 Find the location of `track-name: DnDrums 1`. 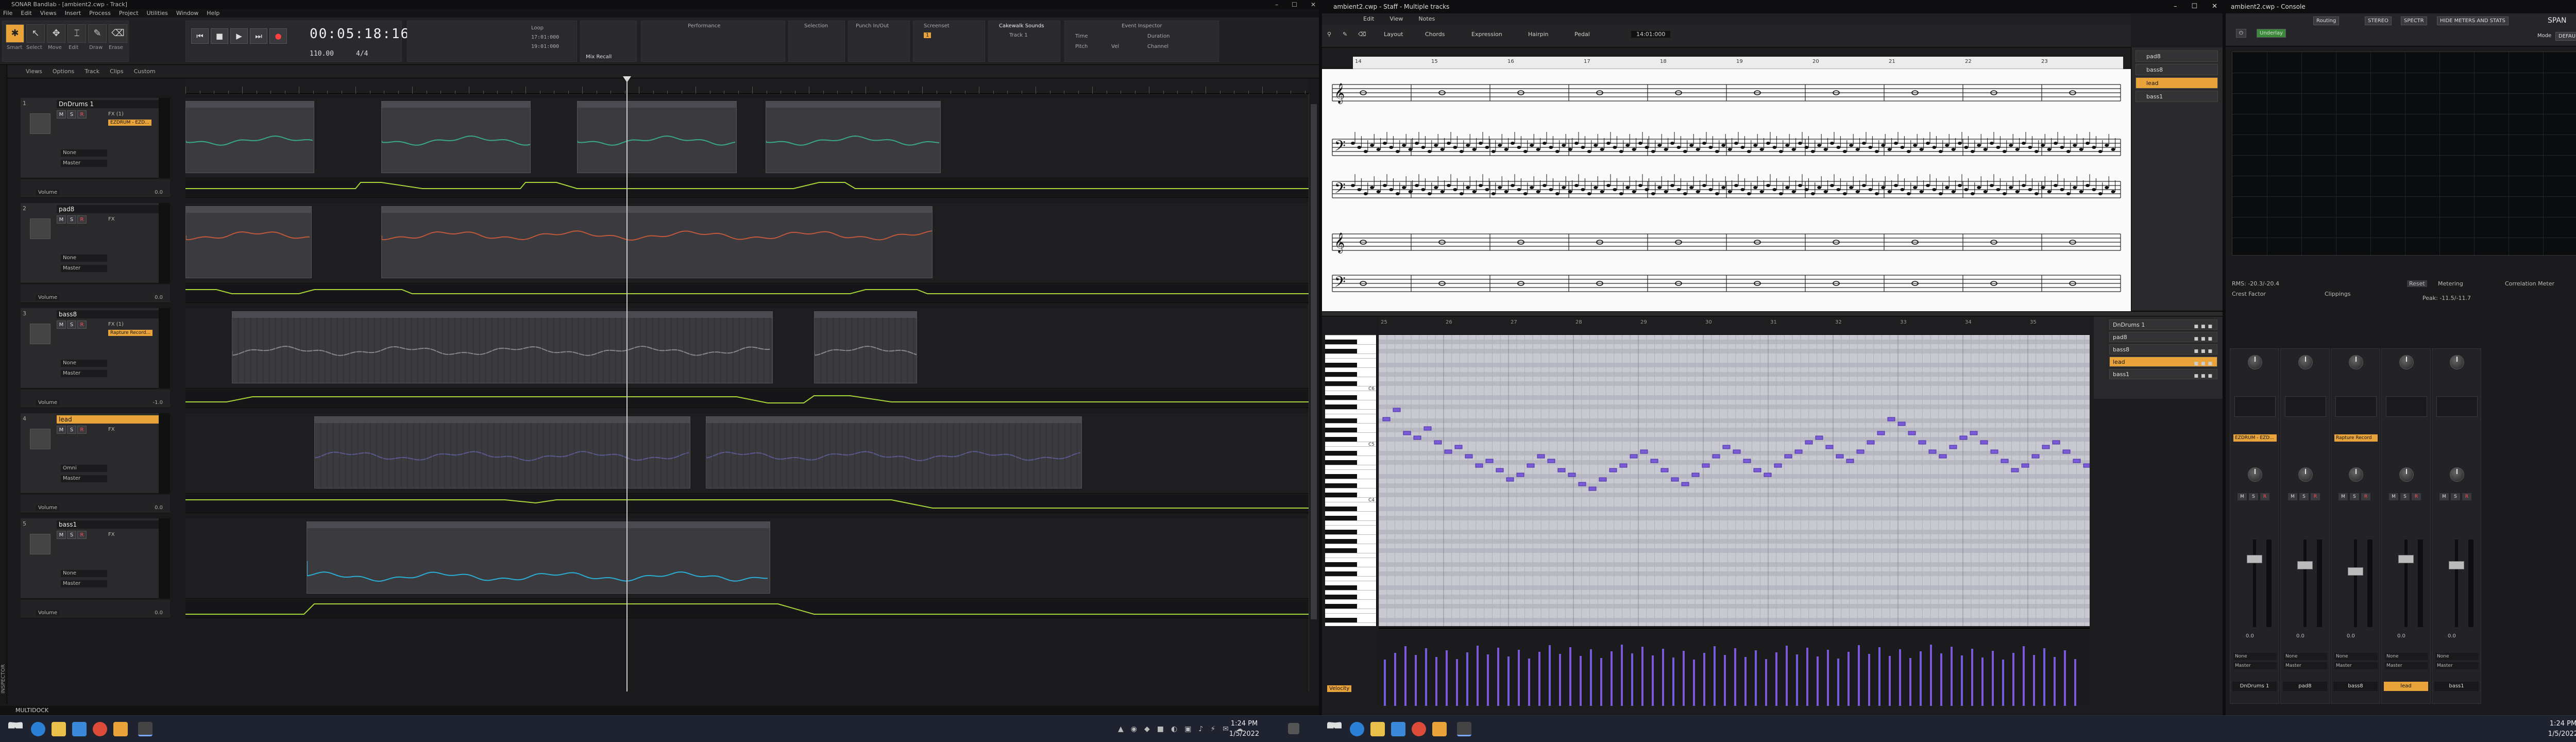

track-name: DnDrums 1 is located at coordinates (111, 104).